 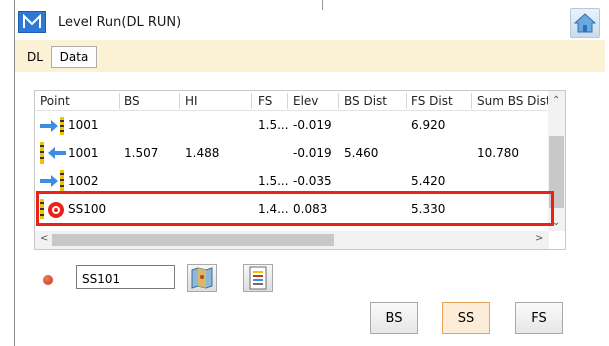 What do you see at coordinates (556, 100) in the screenshot?
I see `scroll-up-icon: ⌃` at bounding box center [556, 100].